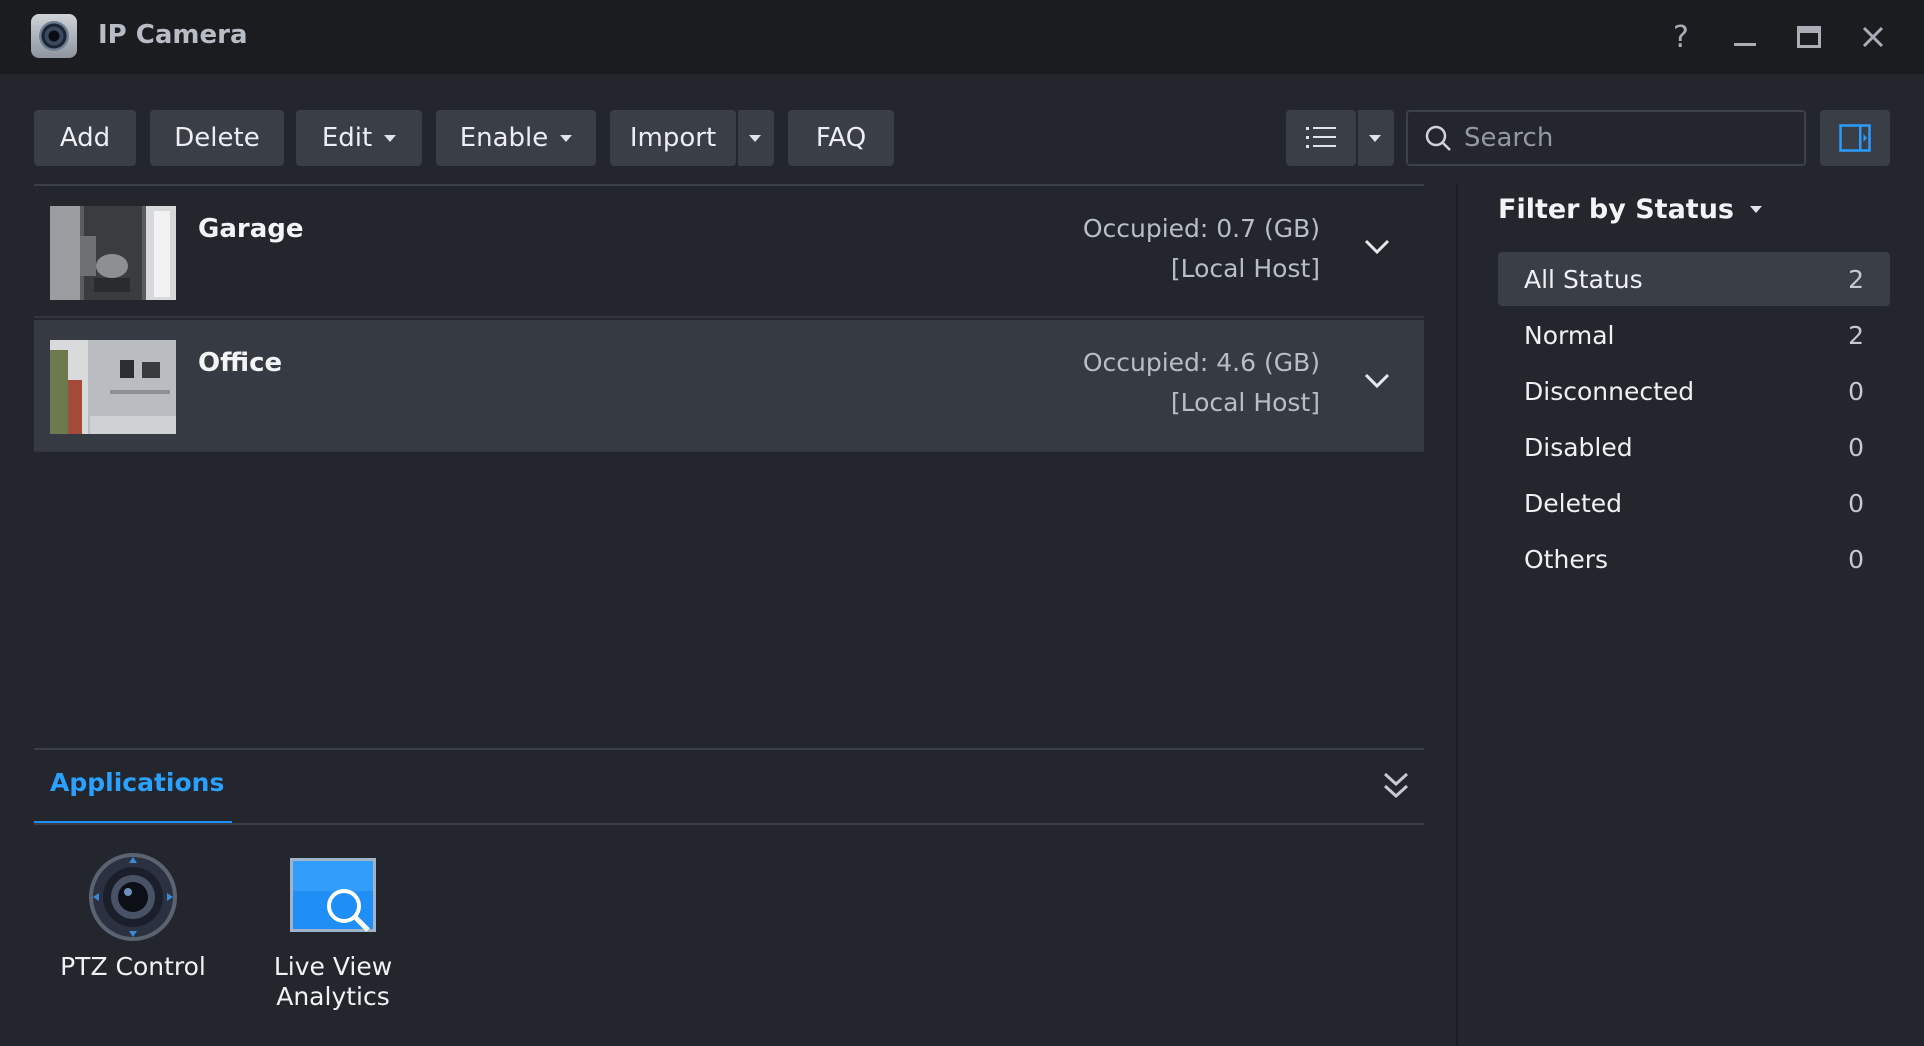 This screenshot has width=1924, height=1046. I want to click on view-mode-dropdown-button, so click(1375, 138).